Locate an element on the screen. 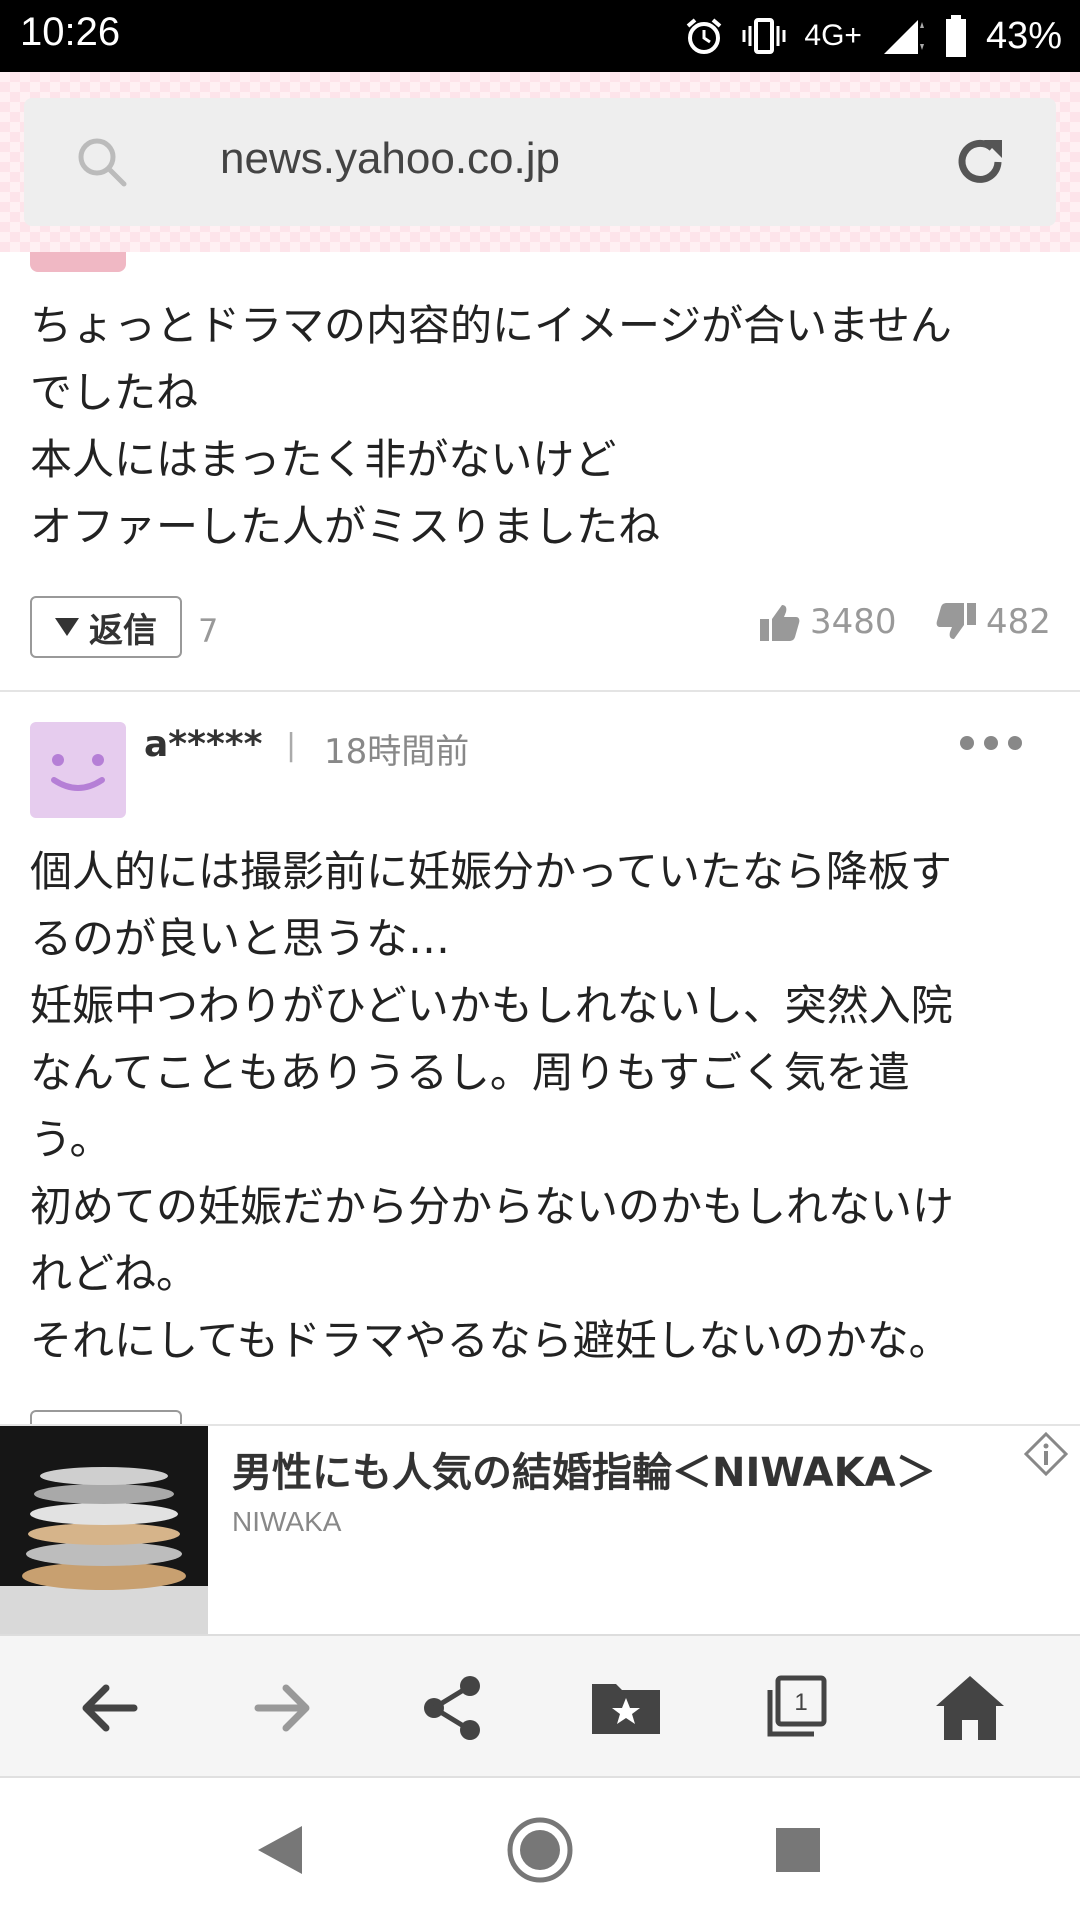 This screenshot has height=1922, width=1080. ad-image is located at coordinates (104, 1530).